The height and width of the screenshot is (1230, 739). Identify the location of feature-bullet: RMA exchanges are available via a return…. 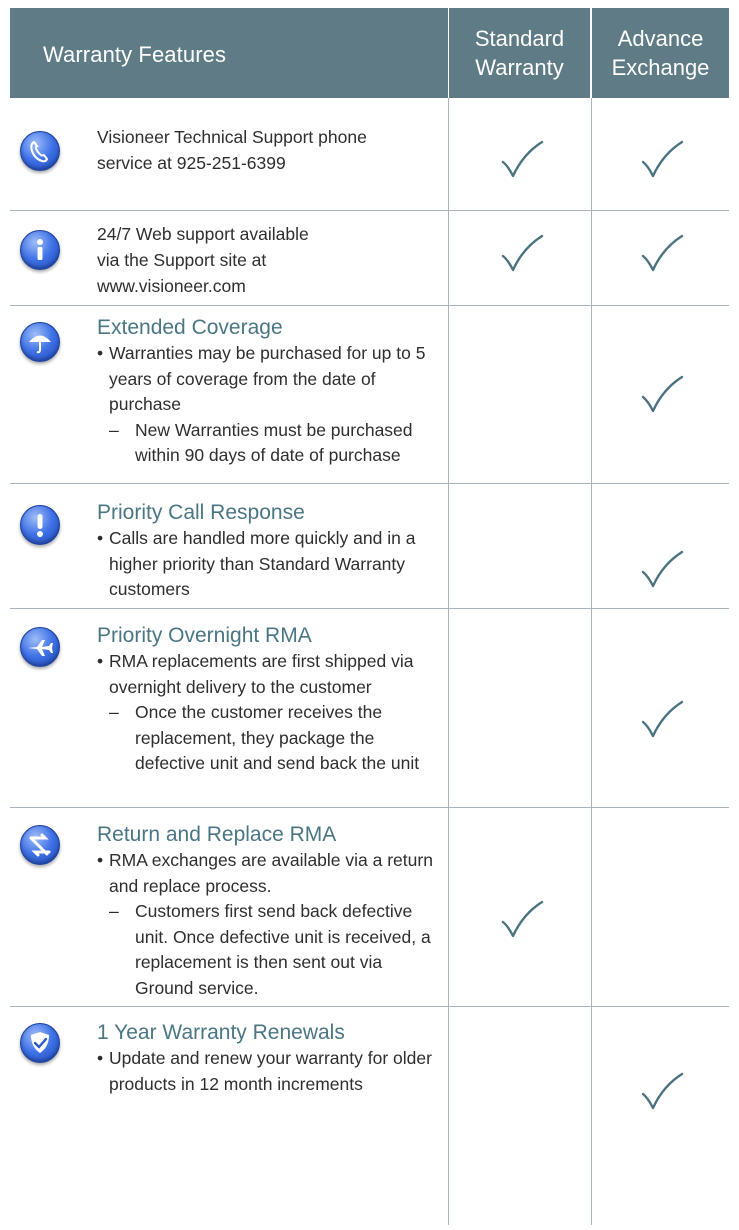
(269, 873).